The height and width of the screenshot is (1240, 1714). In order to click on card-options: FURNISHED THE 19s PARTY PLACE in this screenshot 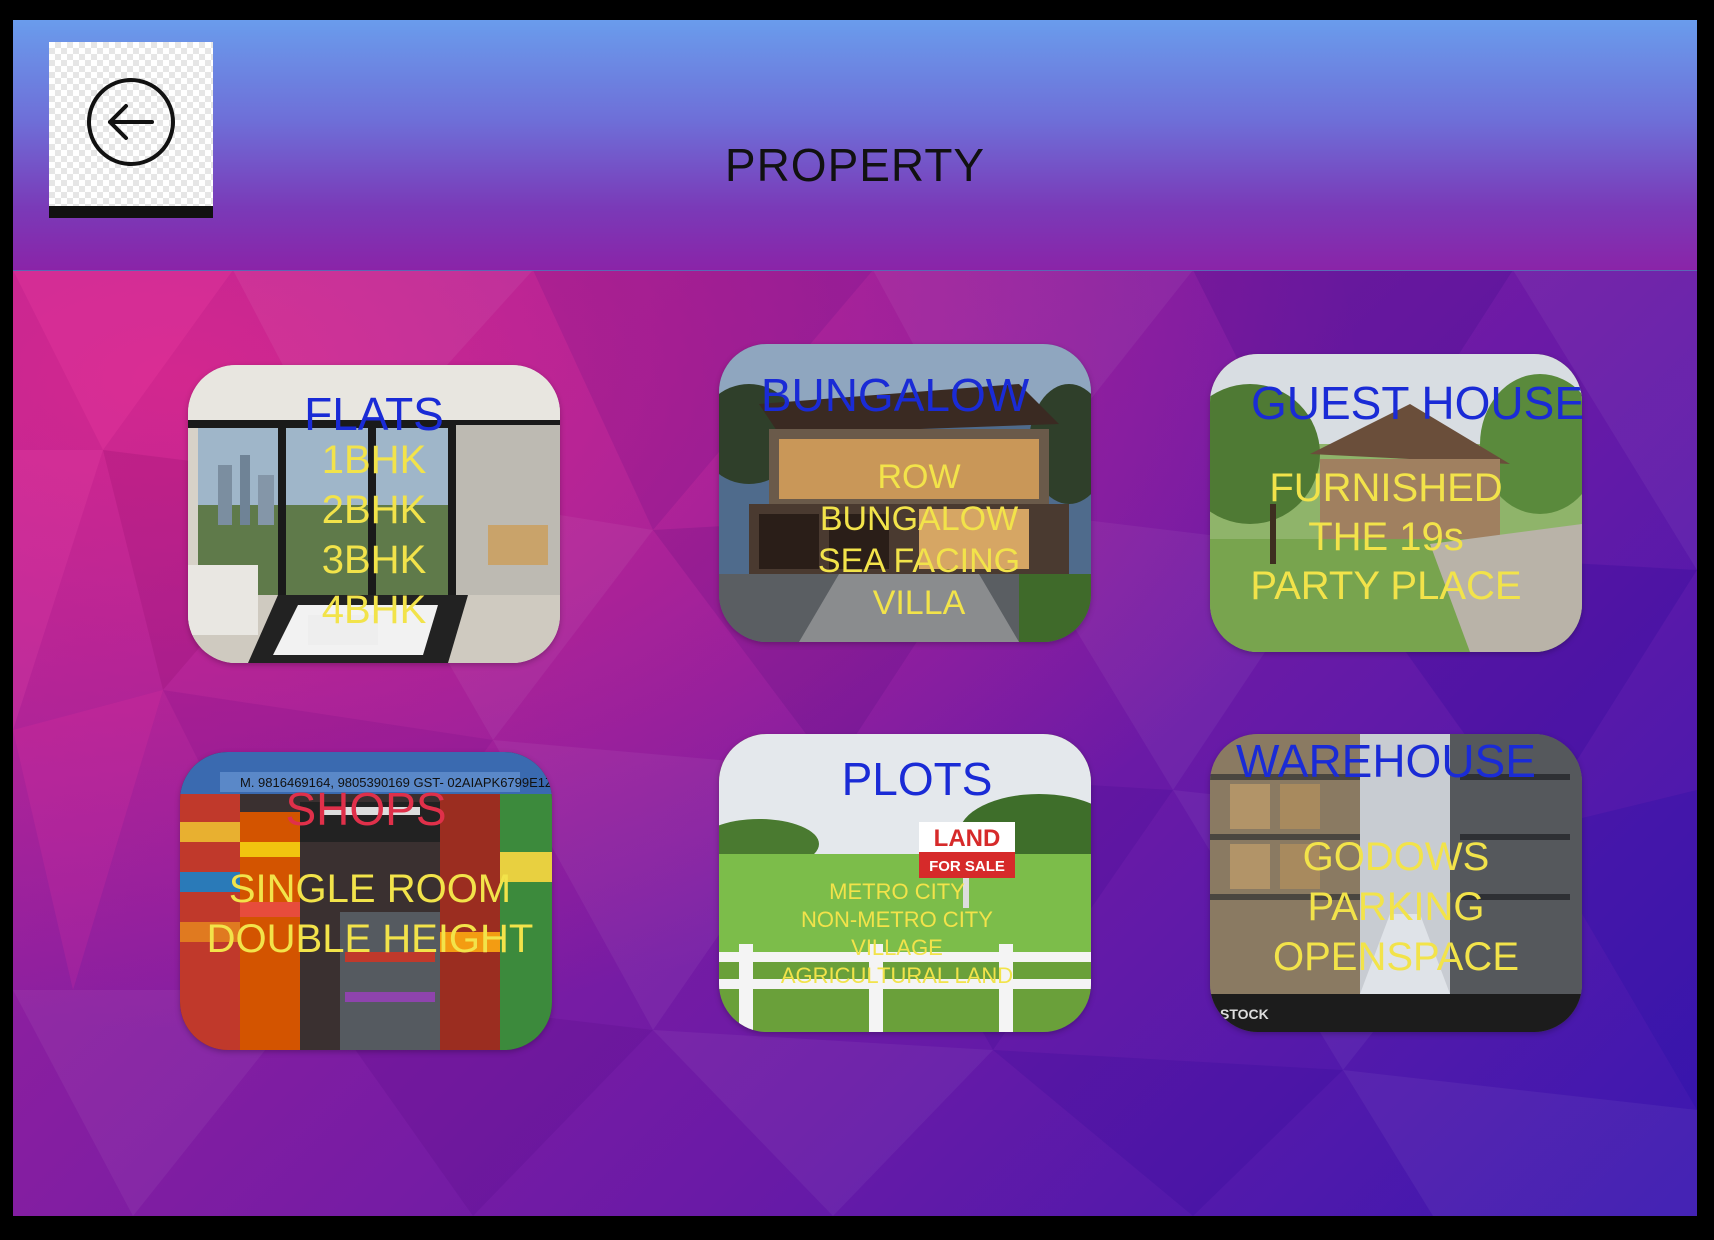, I will do `click(1391, 537)`.